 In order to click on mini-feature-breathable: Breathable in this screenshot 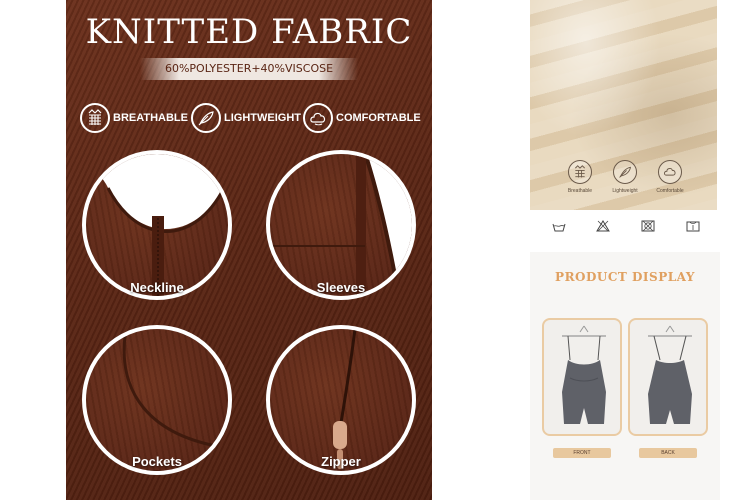, I will do `click(580, 177)`.